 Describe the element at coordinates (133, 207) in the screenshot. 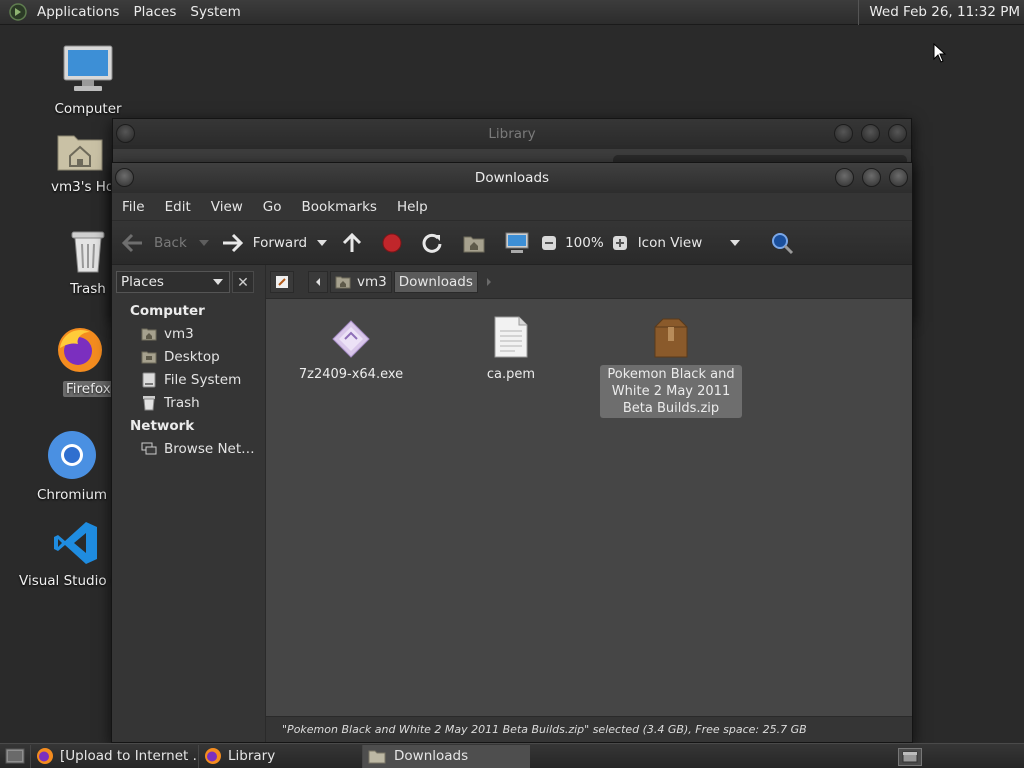

I see `file-menu: File` at that location.